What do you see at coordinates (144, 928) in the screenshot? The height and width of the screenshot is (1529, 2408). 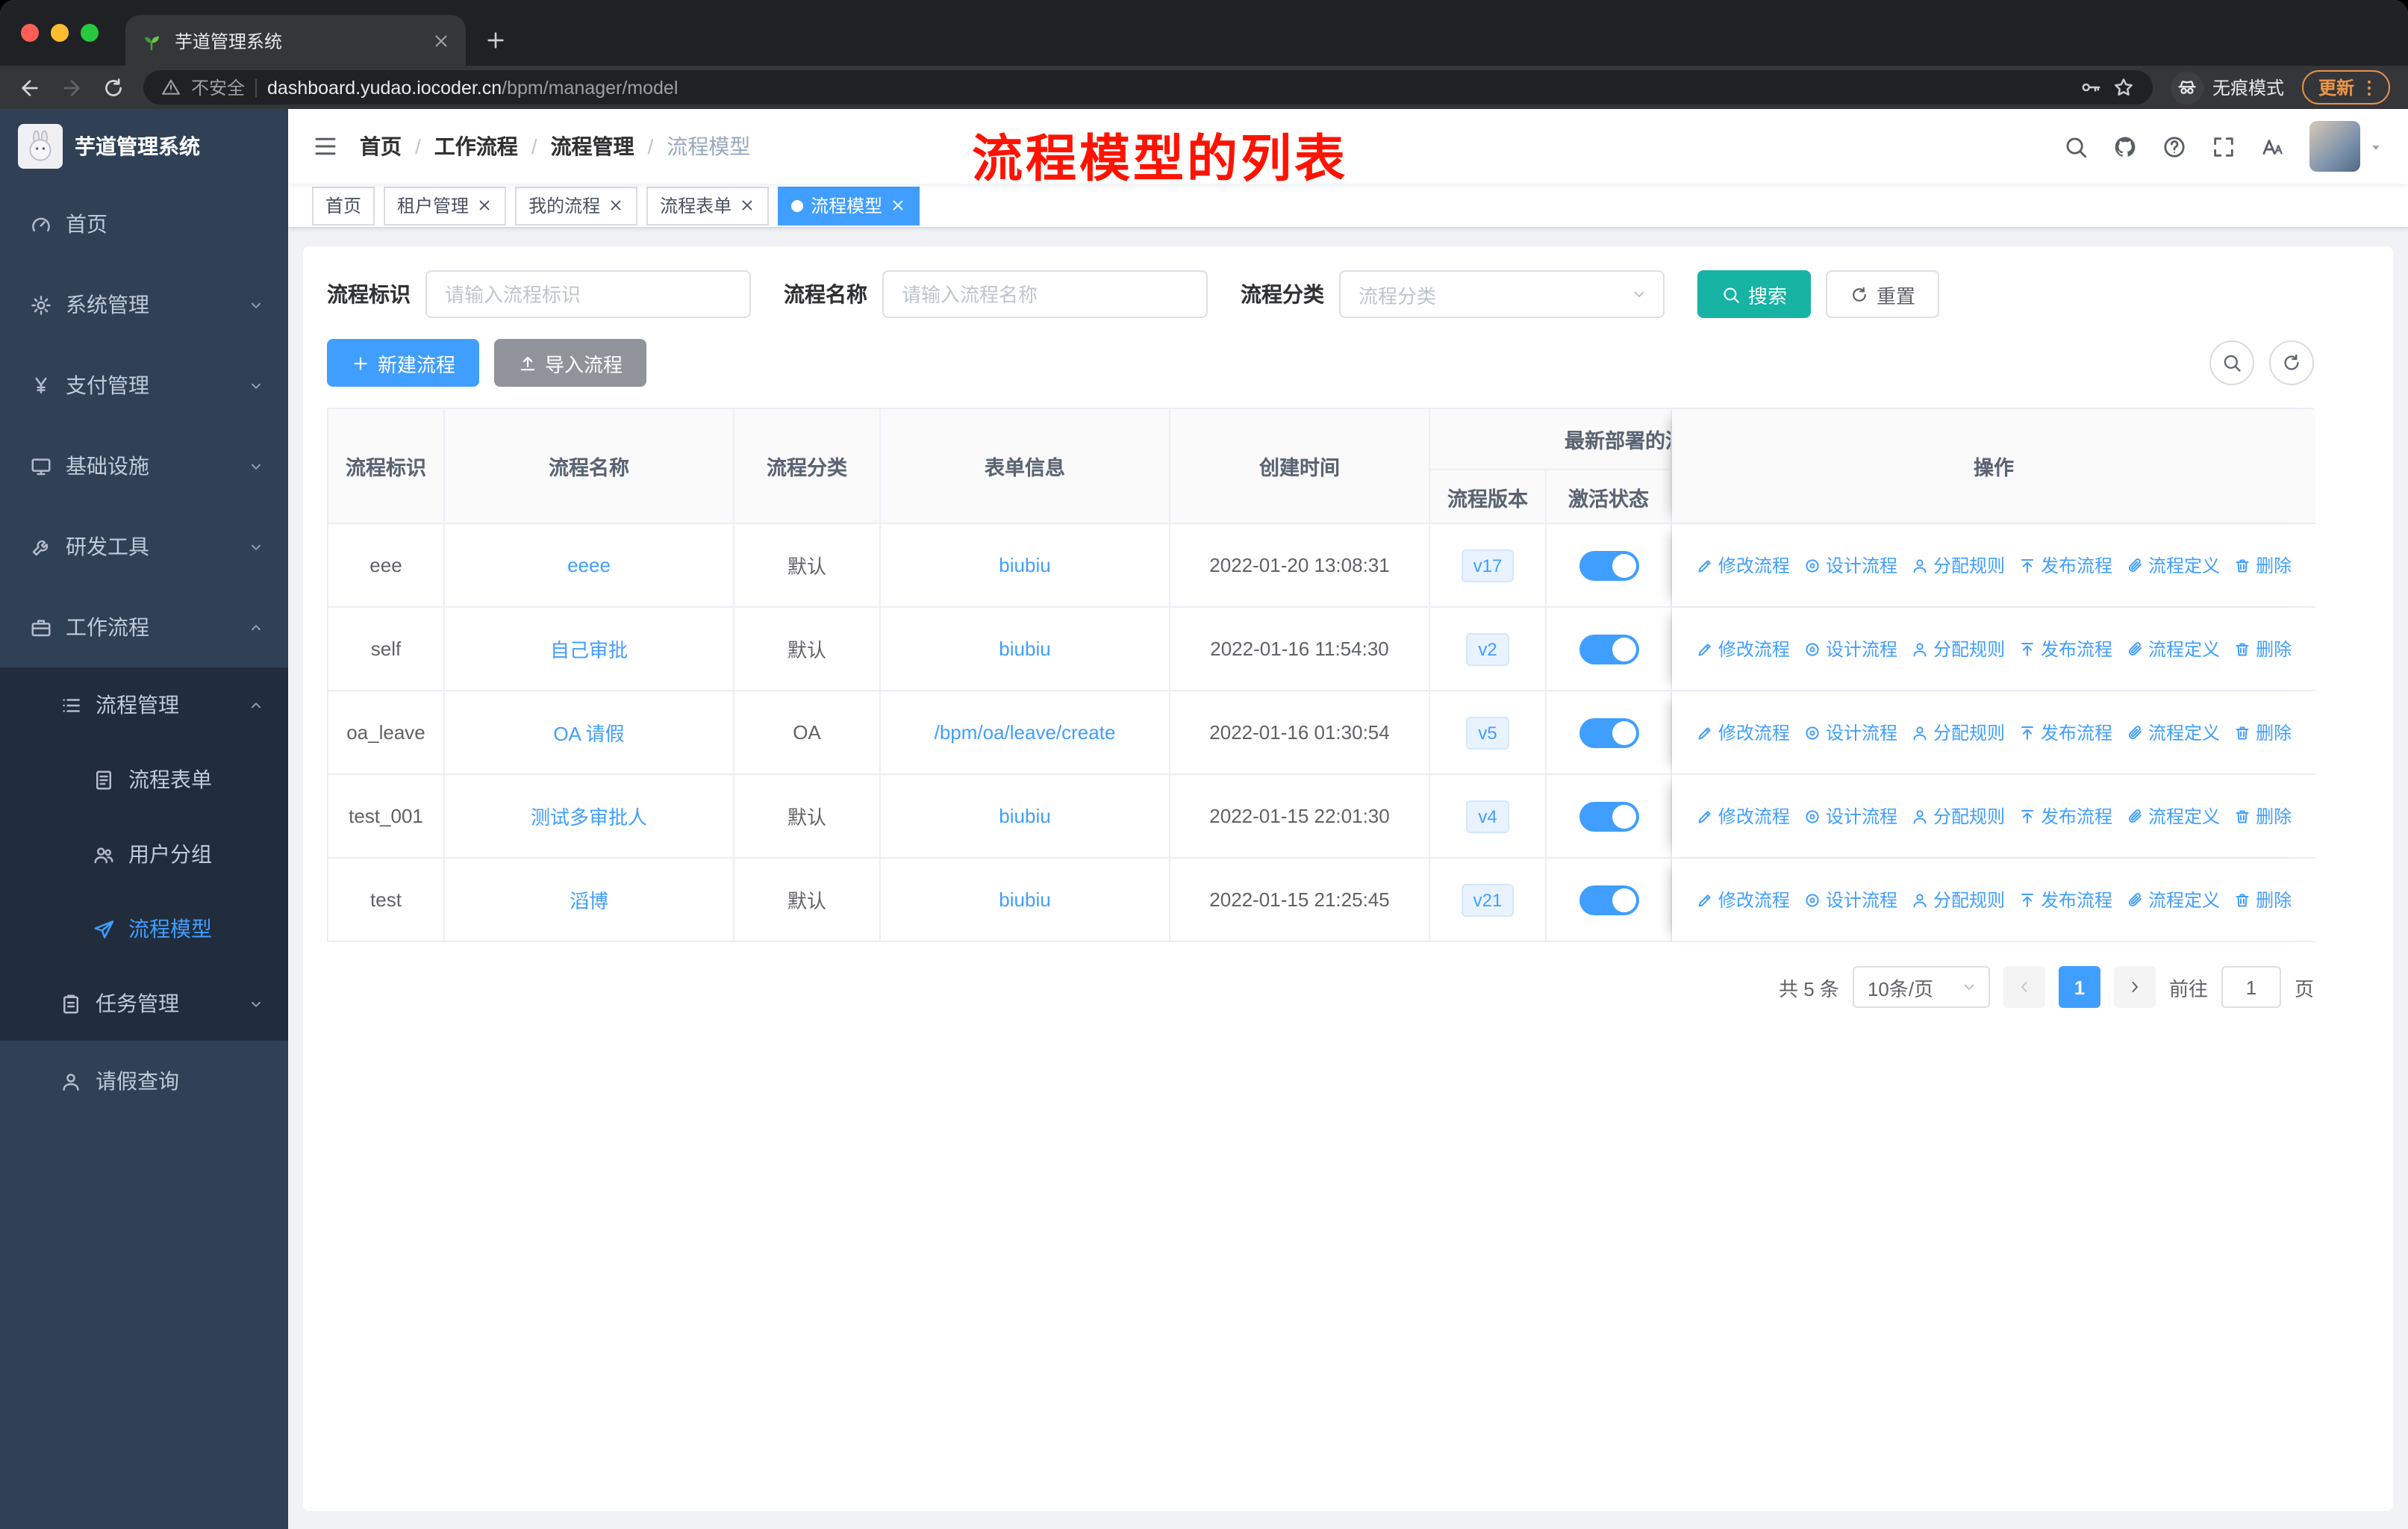 I see `sidebar-item: 流程模型` at bounding box center [144, 928].